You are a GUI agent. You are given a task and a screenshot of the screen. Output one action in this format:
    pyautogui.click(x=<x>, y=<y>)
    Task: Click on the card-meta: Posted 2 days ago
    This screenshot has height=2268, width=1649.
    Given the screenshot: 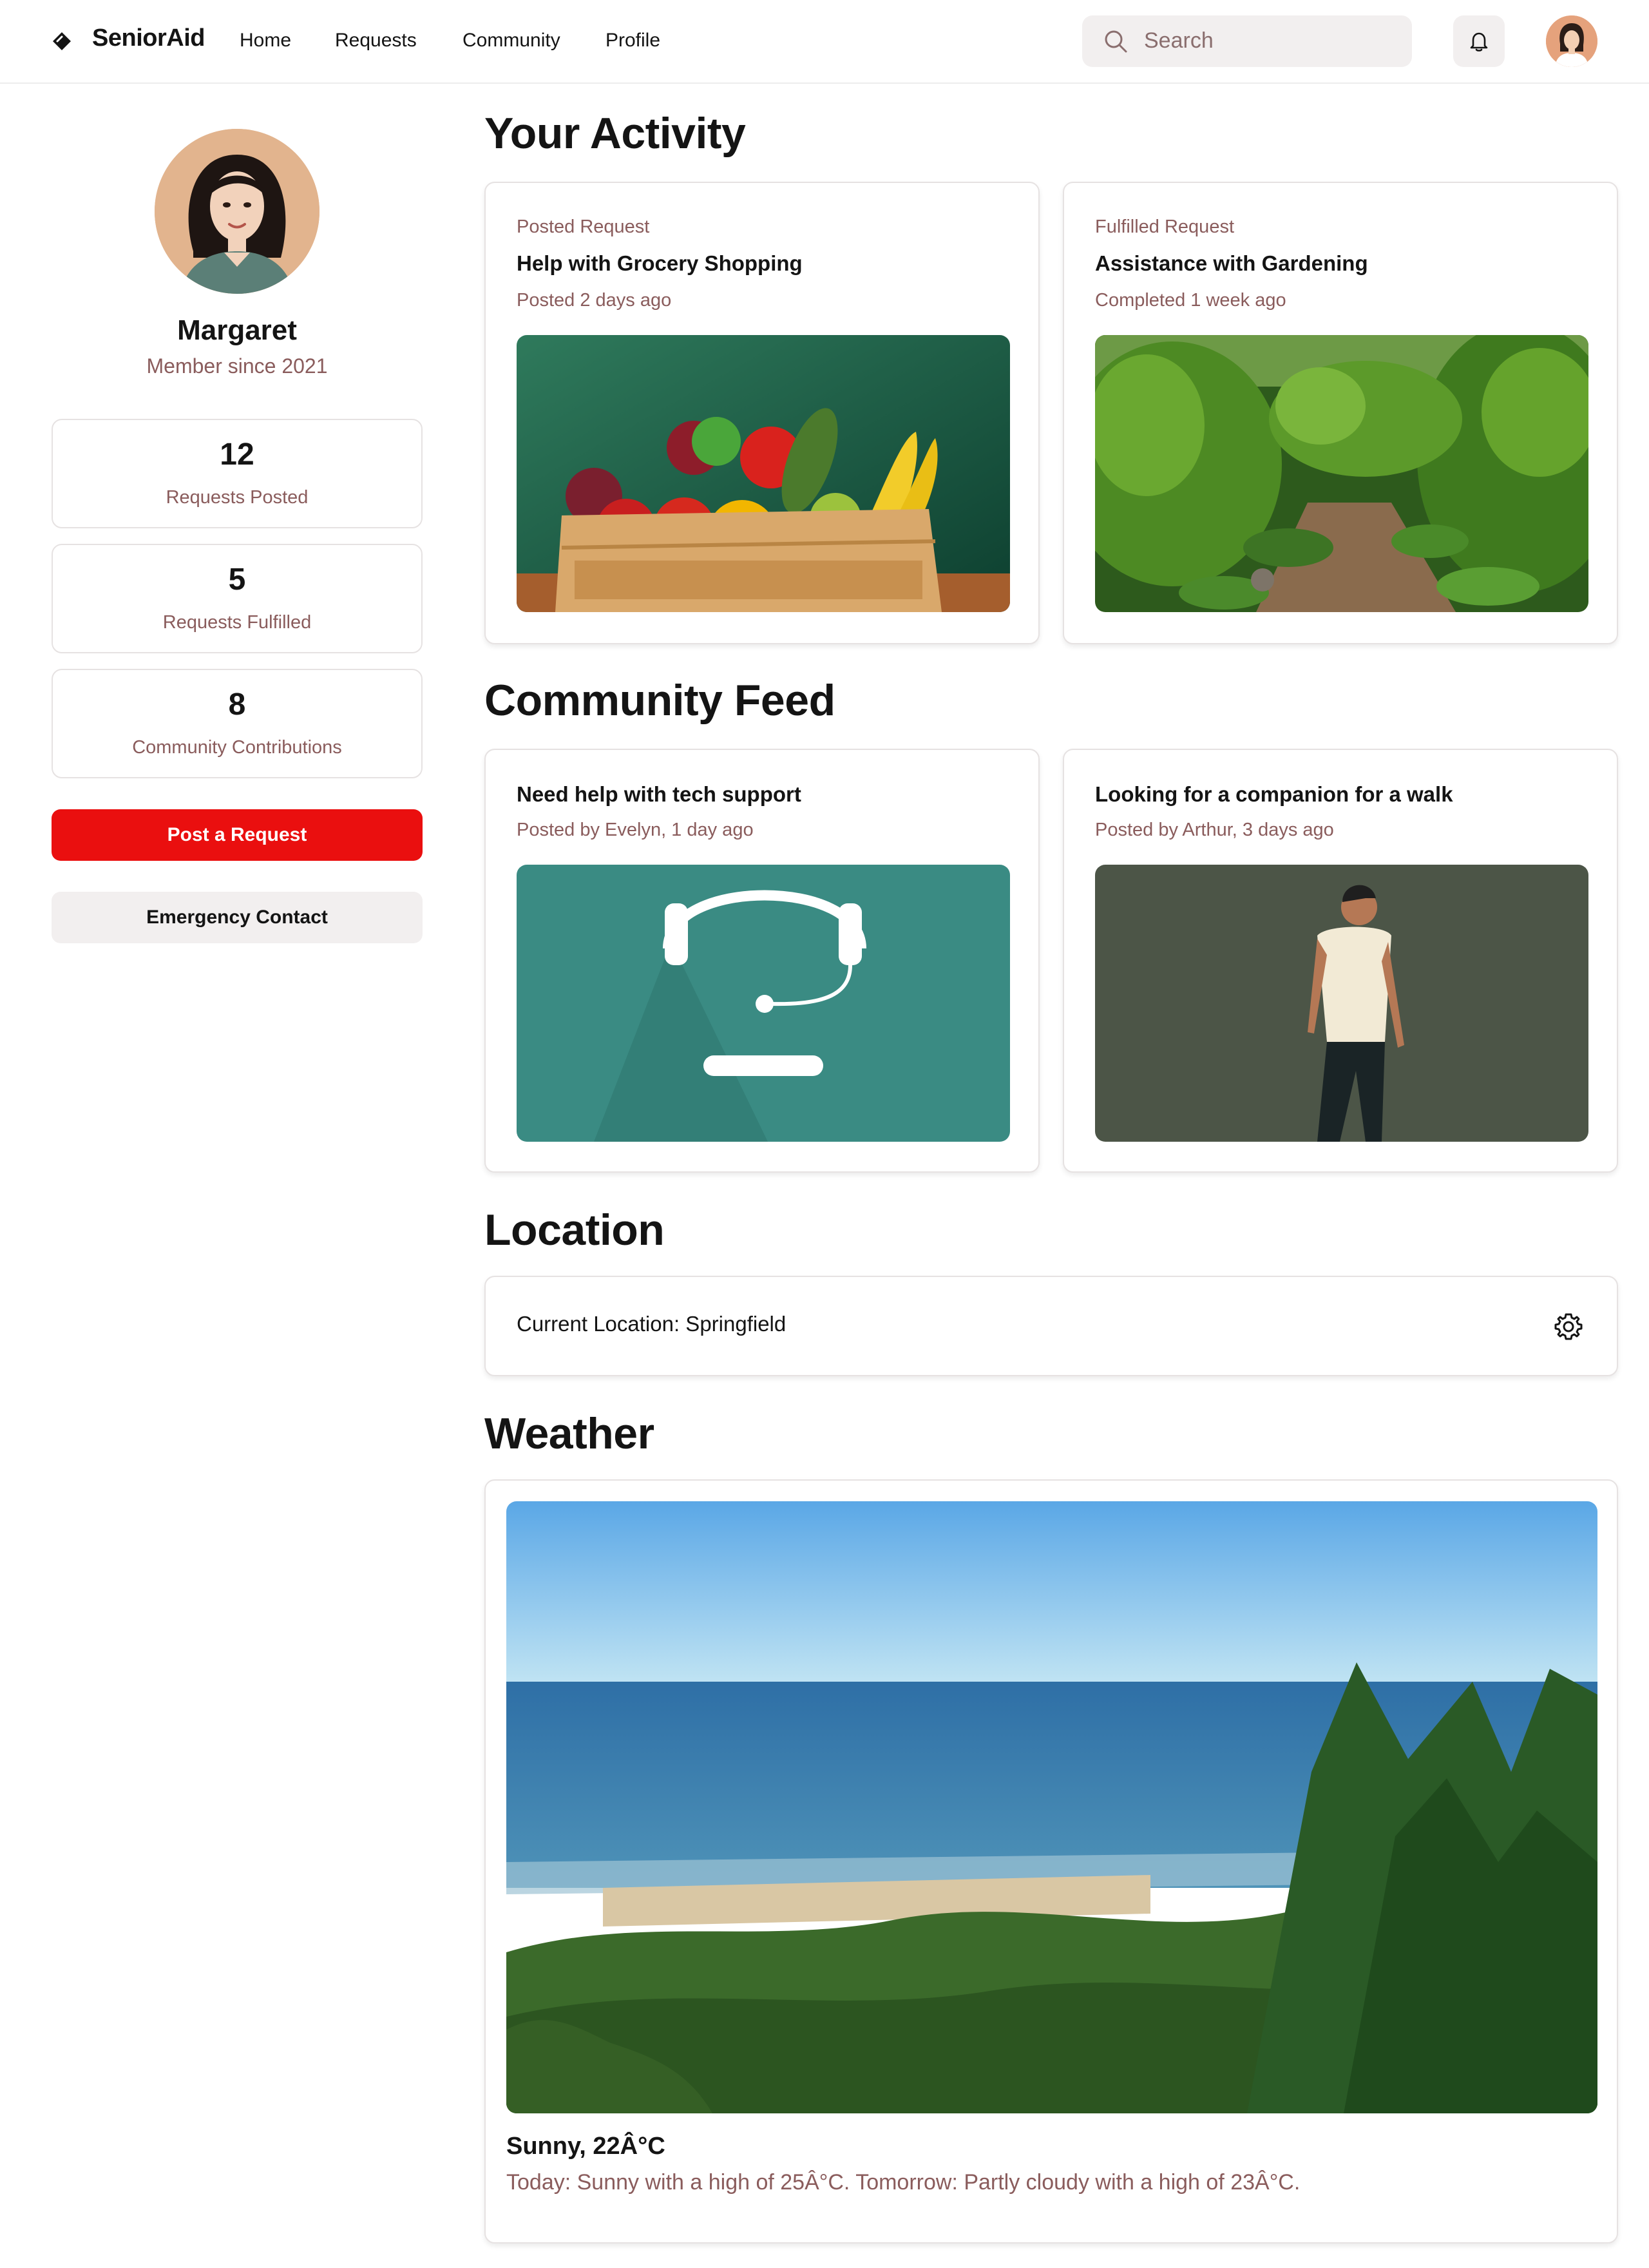 What is the action you would take?
    pyautogui.click(x=594, y=300)
    